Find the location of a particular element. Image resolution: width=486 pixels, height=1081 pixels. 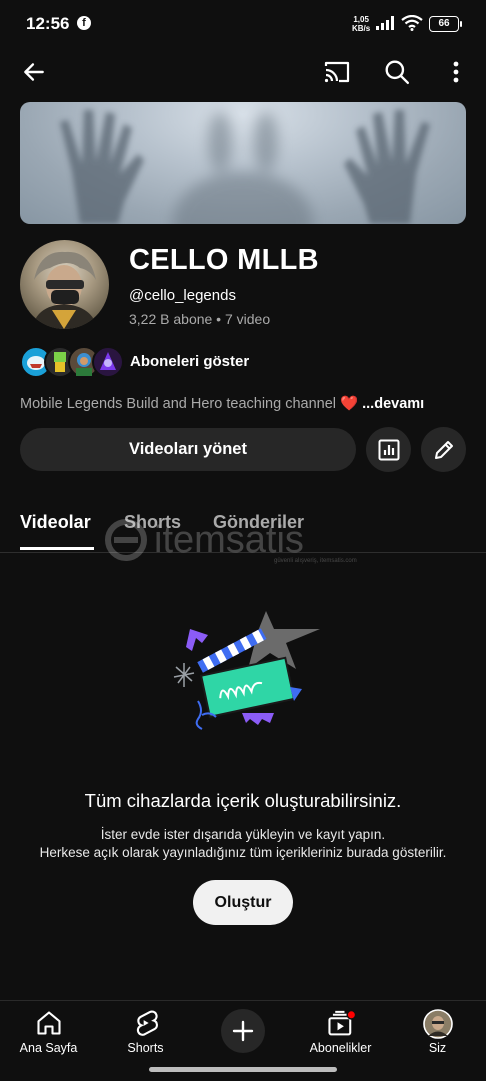

description-more-link: ...devamı is located at coordinates (393, 404).